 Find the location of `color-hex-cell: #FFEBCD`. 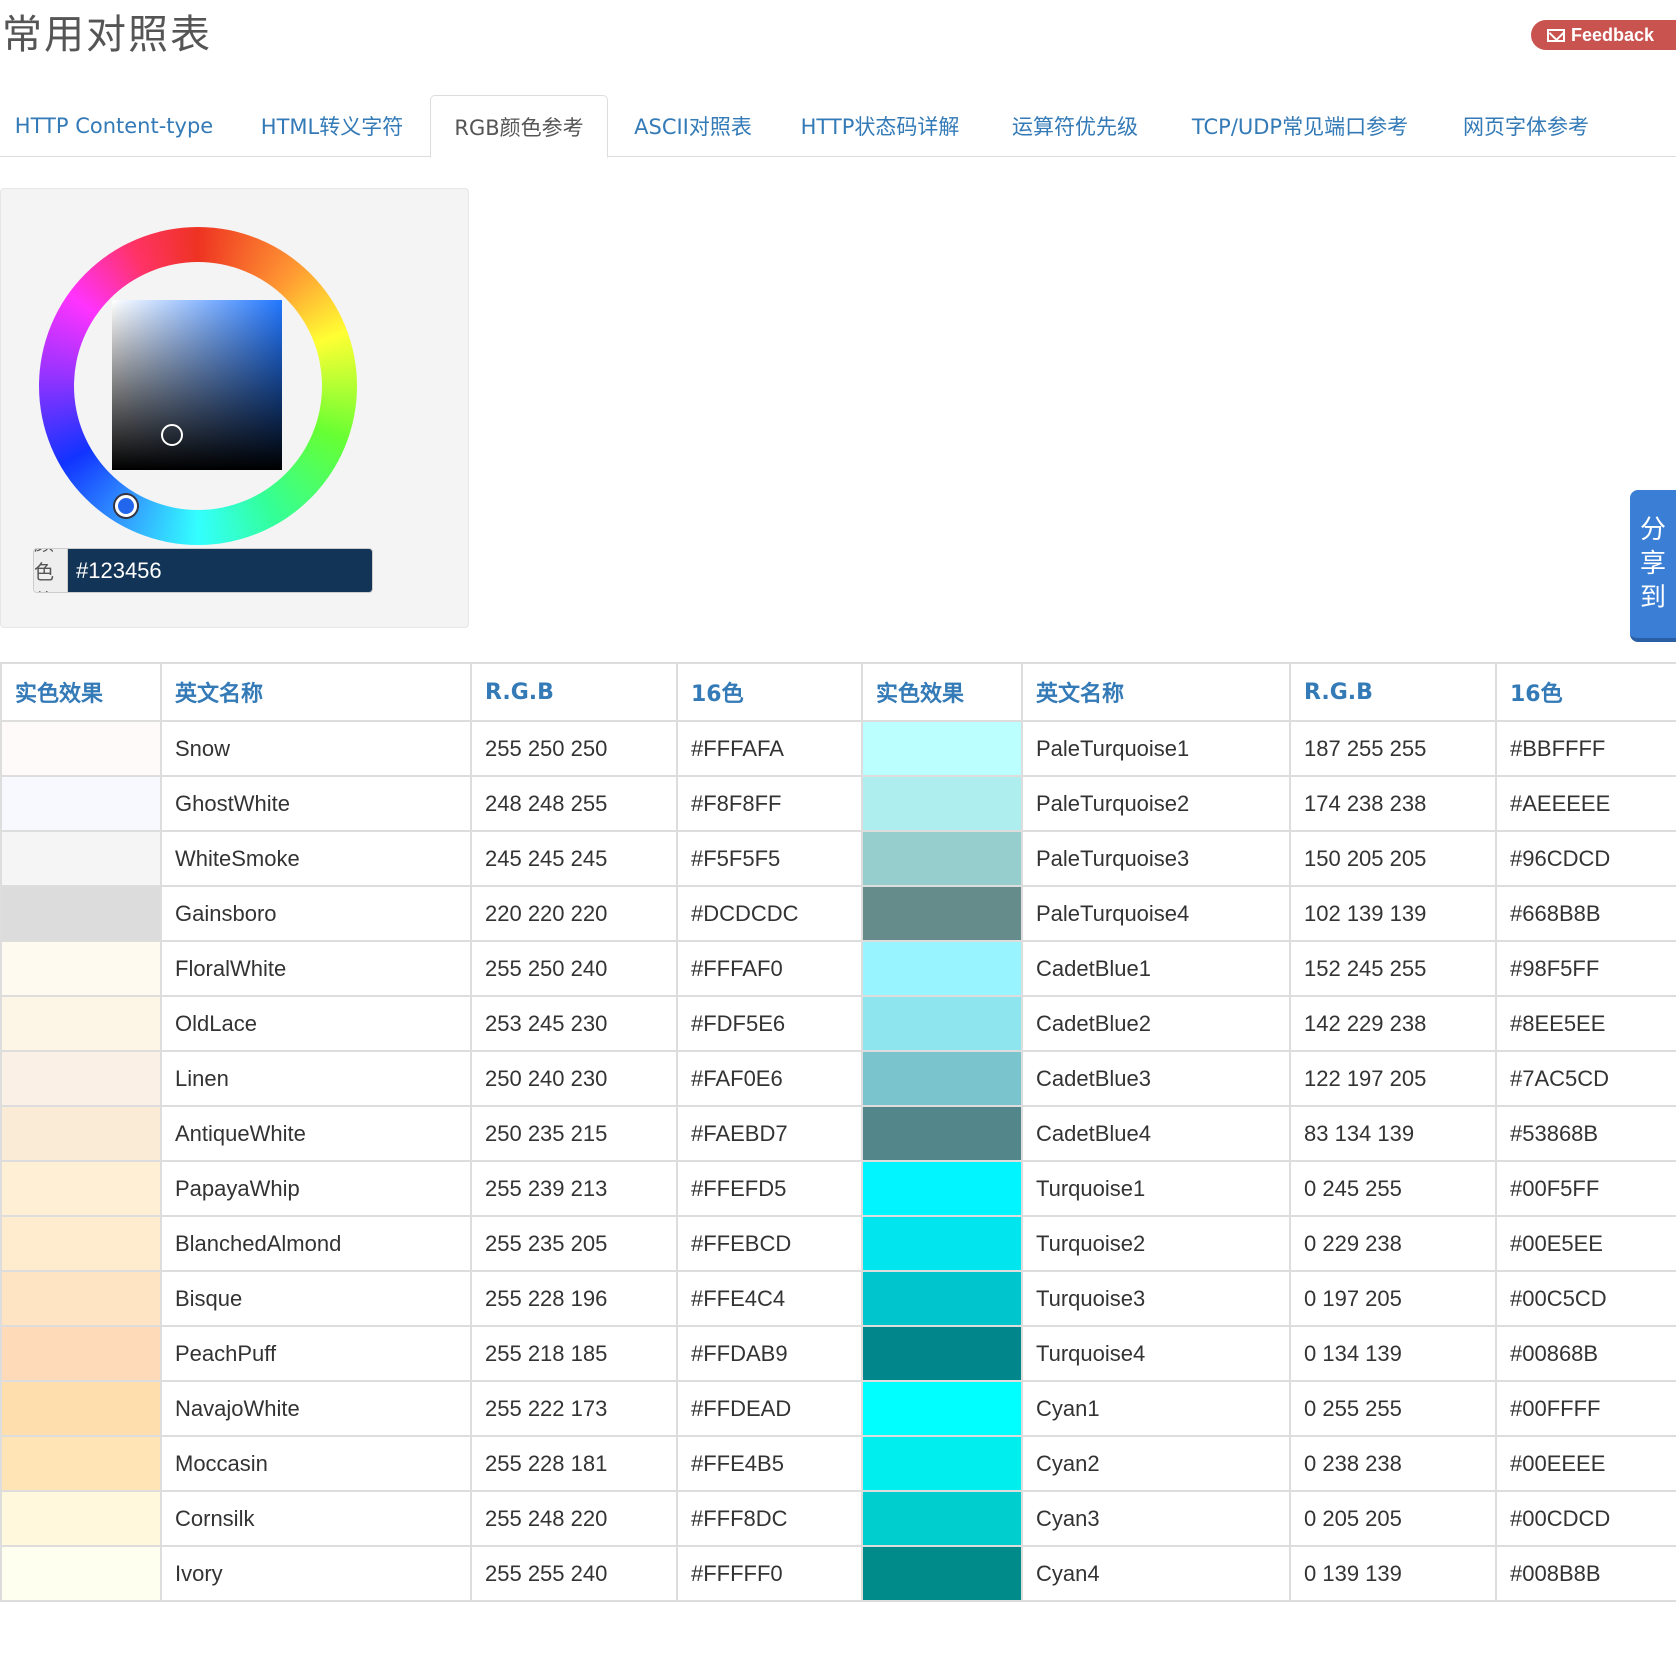

color-hex-cell: #FFEBCD is located at coordinates (769, 1243).